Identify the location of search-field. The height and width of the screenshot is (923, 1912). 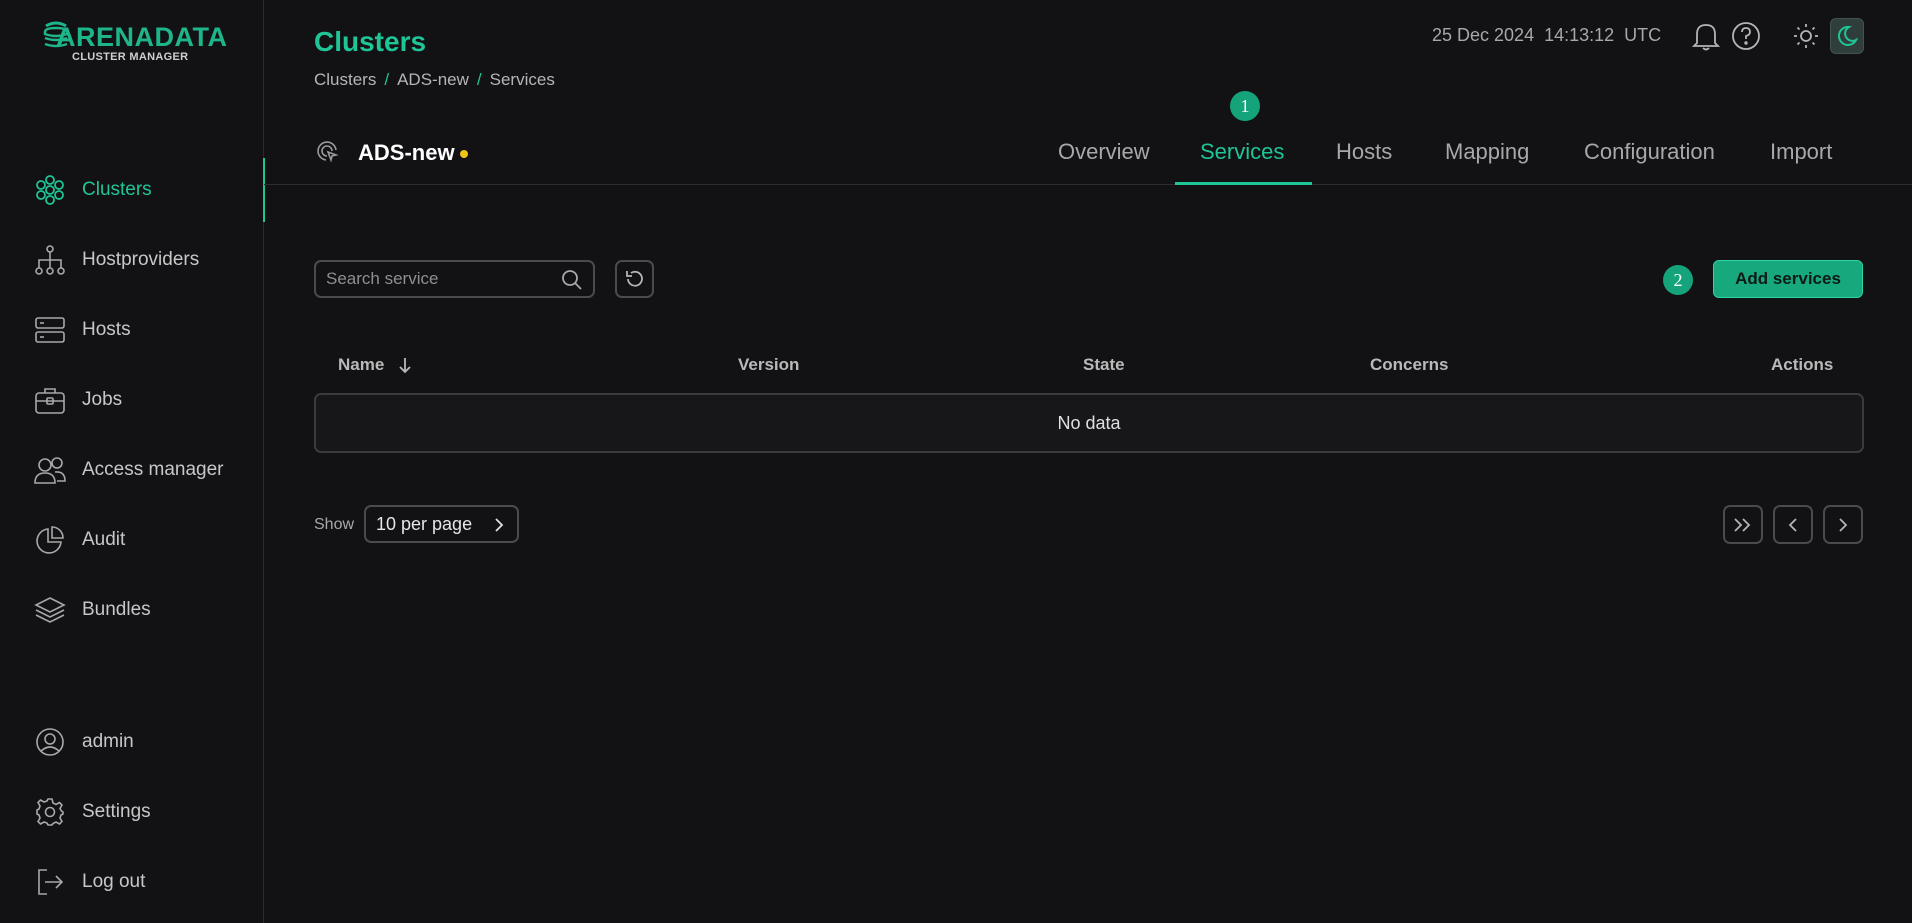
(454, 279).